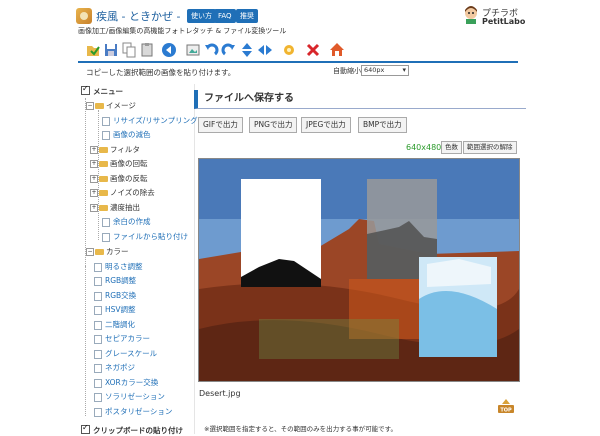 The image size is (600, 436). What do you see at coordinates (129, 396) in the screenshot?
I see `menu-item-solarization: ソラリゼーション` at bounding box center [129, 396].